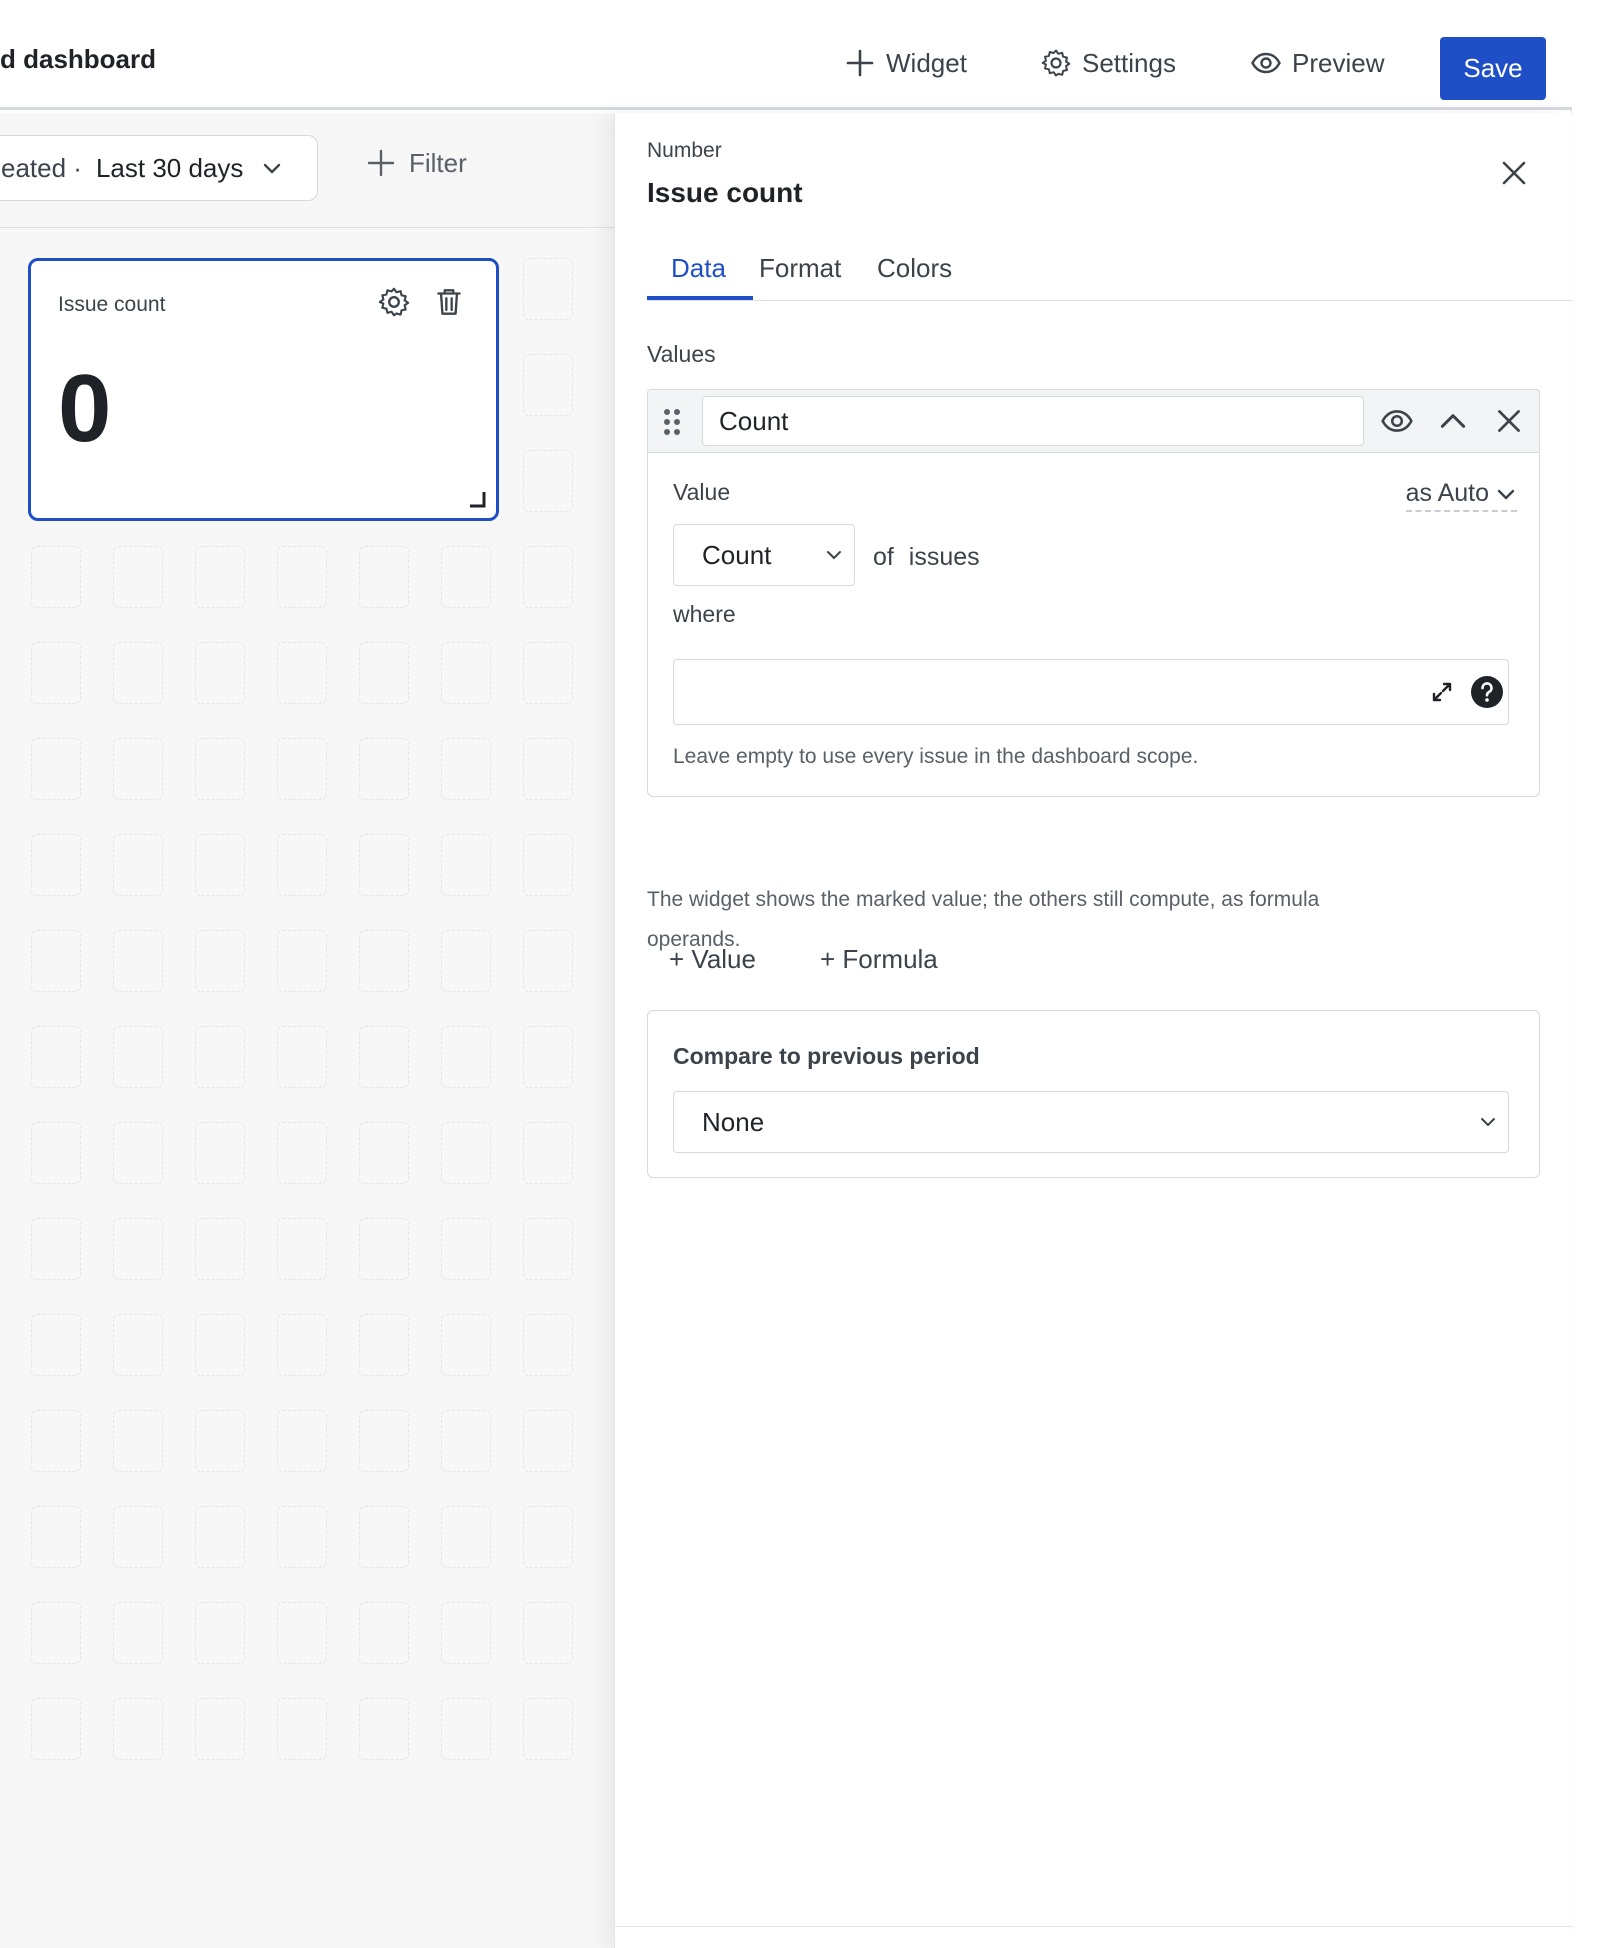  I want to click on plus-icon, so click(860, 63).